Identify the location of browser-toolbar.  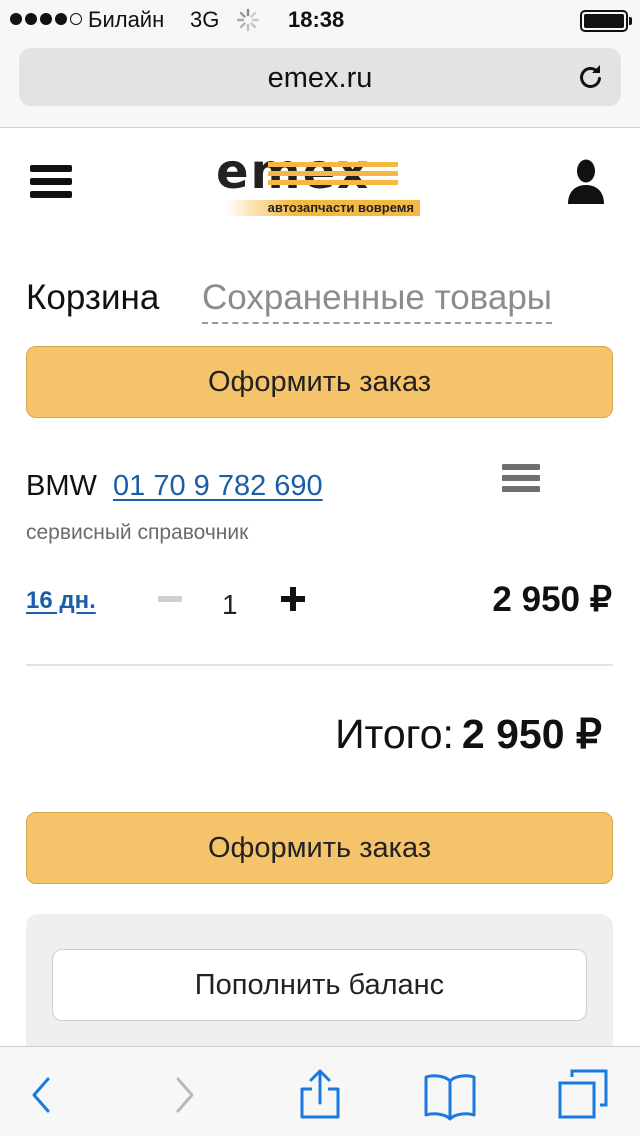
(320, 1091).